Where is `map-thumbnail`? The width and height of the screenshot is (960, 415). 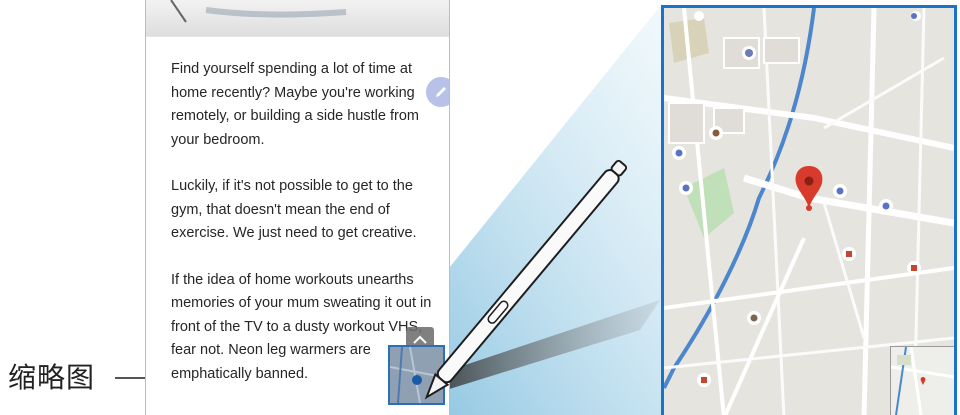 map-thumbnail is located at coordinates (416, 375).